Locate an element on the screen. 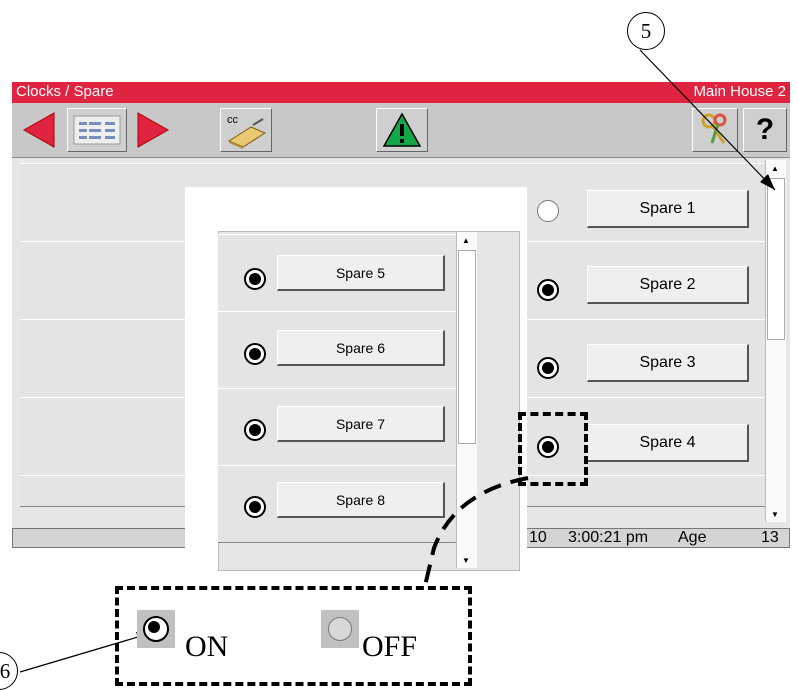 The image size is (798, 690). legend-on-radio is located at coordinates (156, 629).